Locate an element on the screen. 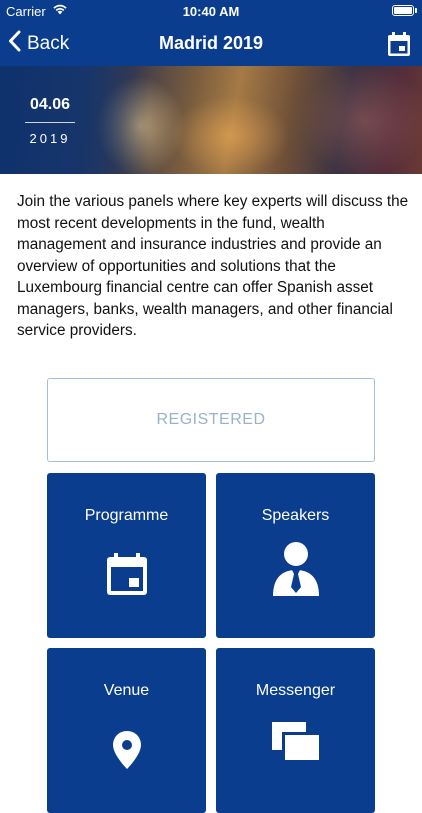  messages-icon is located at coordinates (296, 742).